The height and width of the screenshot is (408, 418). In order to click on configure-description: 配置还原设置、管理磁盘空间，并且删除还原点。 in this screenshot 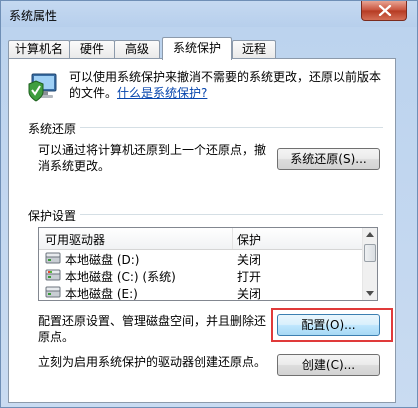, I will do `click(152, 329)`.